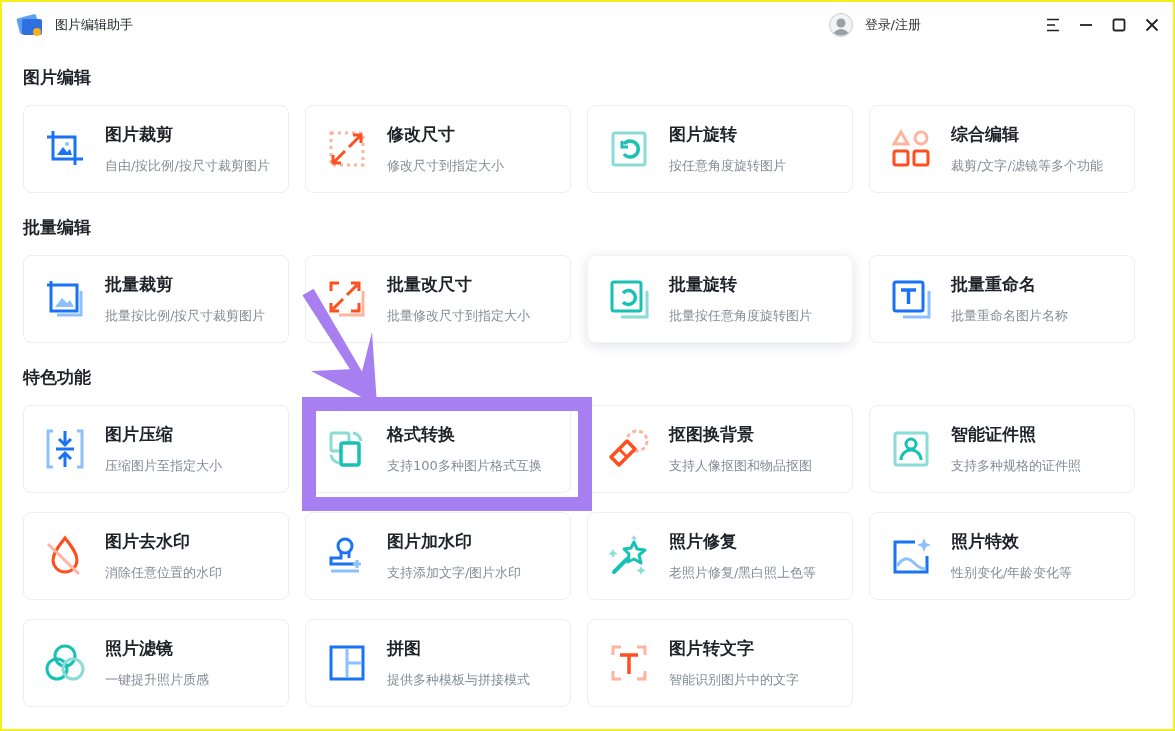 The width and height of the screenshot is (1175, 731). I want to click on app-logo-icon, so click(30, 25).